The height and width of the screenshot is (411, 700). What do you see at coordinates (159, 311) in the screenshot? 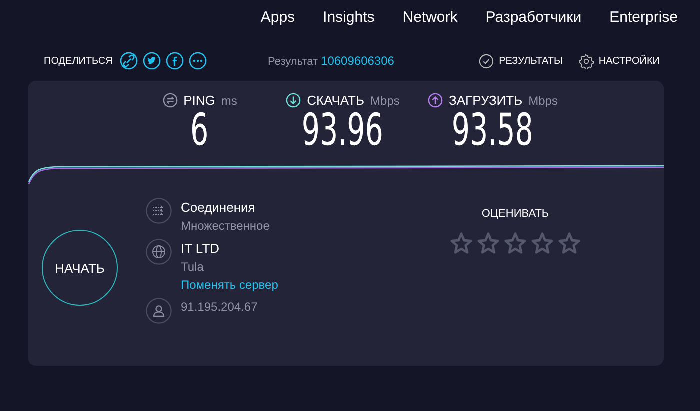
I see `user-icon` at bounding box center [159, 311].